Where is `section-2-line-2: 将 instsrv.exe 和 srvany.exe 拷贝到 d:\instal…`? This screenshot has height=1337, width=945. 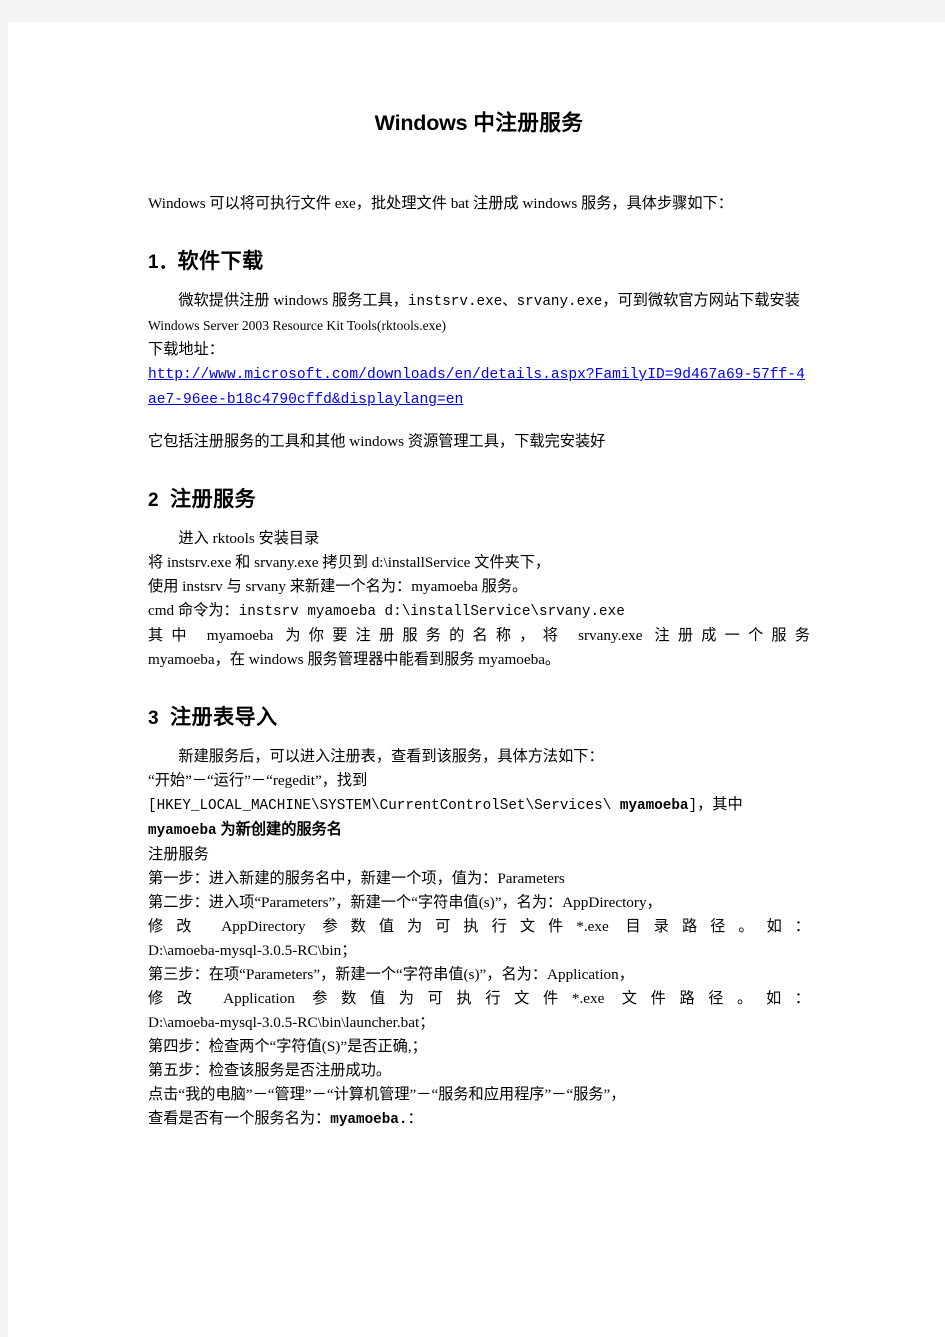
section-2-line-2: 将 instsrv.exe 和 srvany.exe 拷贝到 d:\instal… is located at coordinates (349, 562).